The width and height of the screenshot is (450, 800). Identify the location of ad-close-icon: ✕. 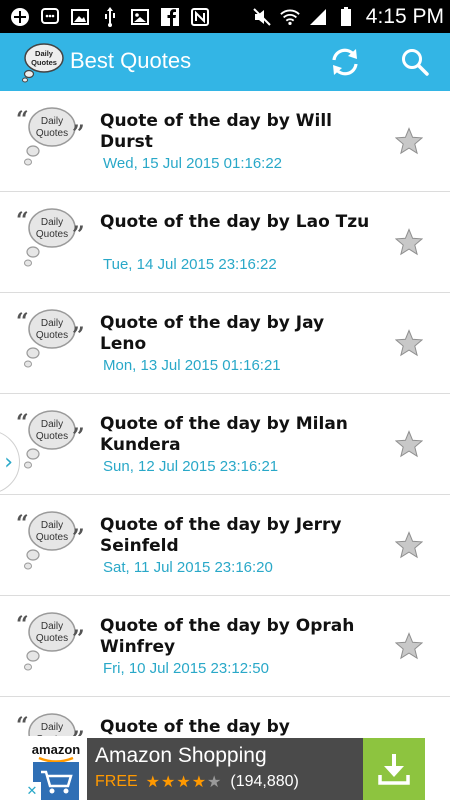
(32, 791).